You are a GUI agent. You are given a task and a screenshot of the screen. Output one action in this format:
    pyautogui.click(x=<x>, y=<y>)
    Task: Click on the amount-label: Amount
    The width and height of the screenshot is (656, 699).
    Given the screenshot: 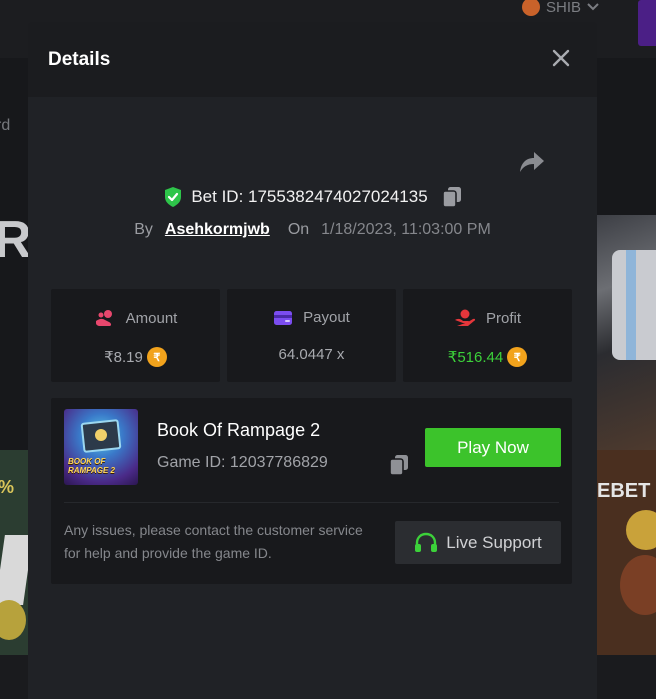 What is the action you would take?
    pyautogui.click(x=151, y=318)
    